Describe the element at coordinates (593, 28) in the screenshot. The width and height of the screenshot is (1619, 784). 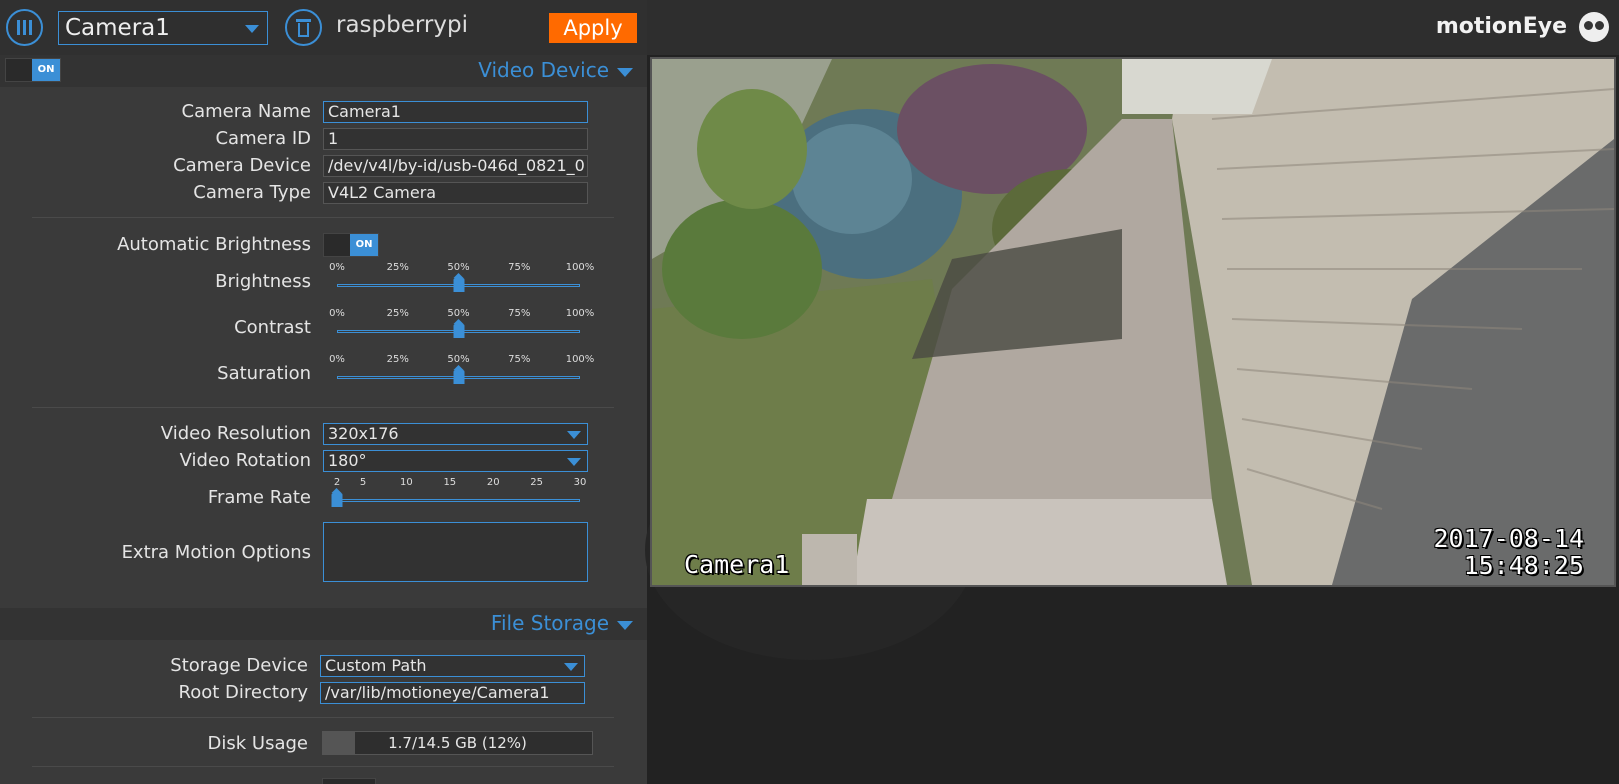
I see `apply-button: Apply` at that location.